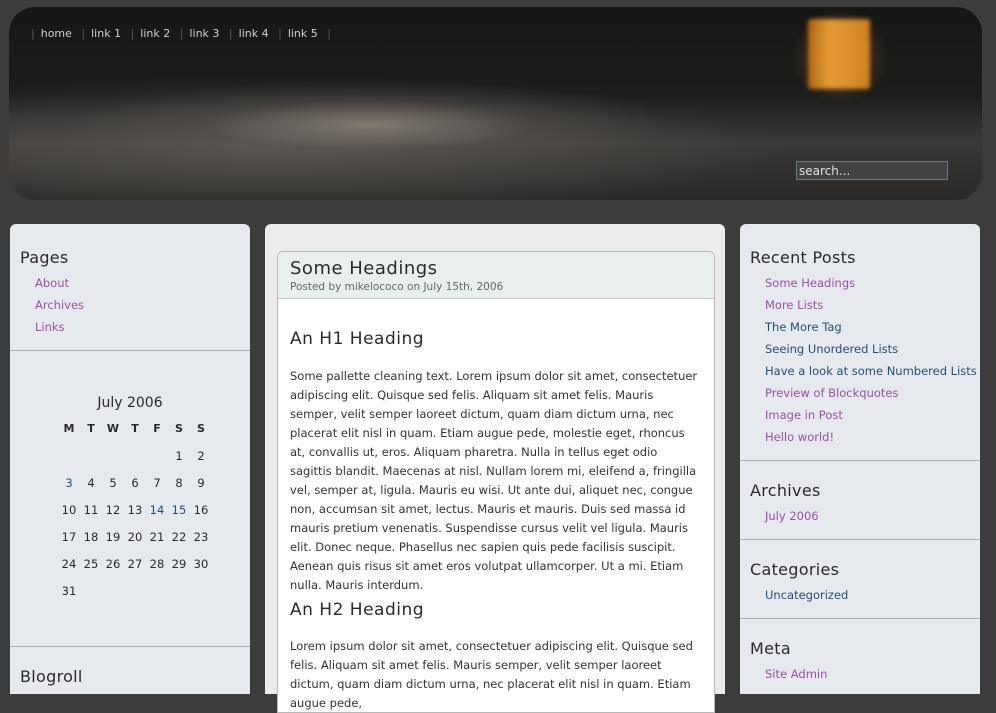 This screenshot has height=713, width=996. I want to click on recent-post-link: Some Headings, so click(863, 283).